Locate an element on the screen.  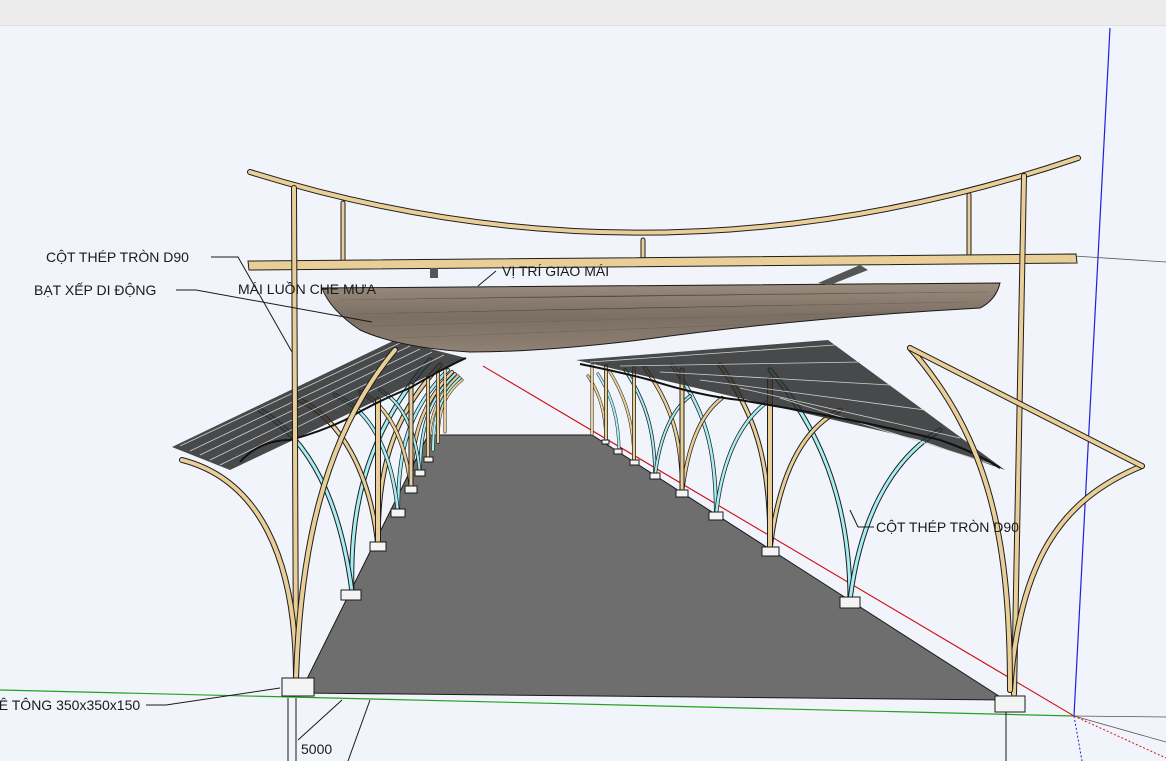
label-column-left: CỘT THÉP TRÒN D90 is located at coordinates (117, 257).